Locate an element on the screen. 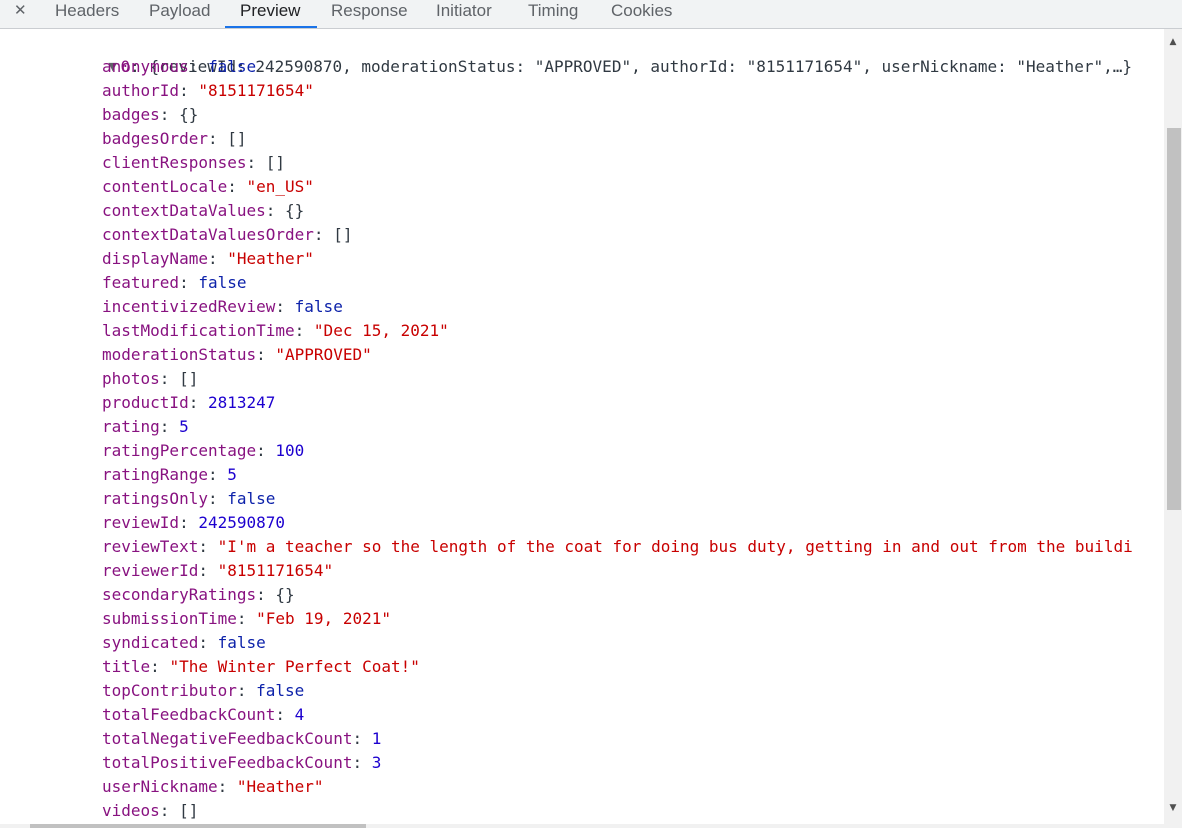 The height and width of the screenshot is (828, 1182). property-row: videos: [] is located at coordinates (150, 811).